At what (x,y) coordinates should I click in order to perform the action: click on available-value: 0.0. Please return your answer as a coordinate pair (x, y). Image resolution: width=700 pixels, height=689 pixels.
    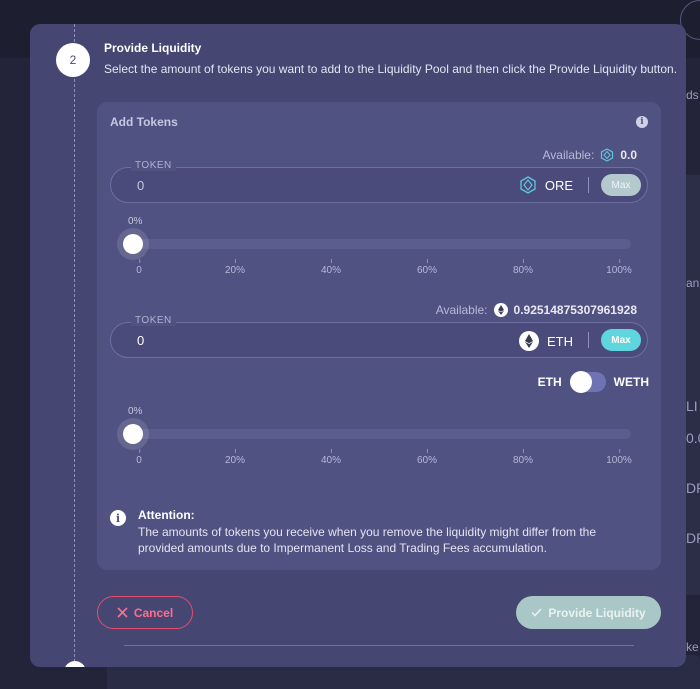
    Looking at the image, I should click on (628, 155).